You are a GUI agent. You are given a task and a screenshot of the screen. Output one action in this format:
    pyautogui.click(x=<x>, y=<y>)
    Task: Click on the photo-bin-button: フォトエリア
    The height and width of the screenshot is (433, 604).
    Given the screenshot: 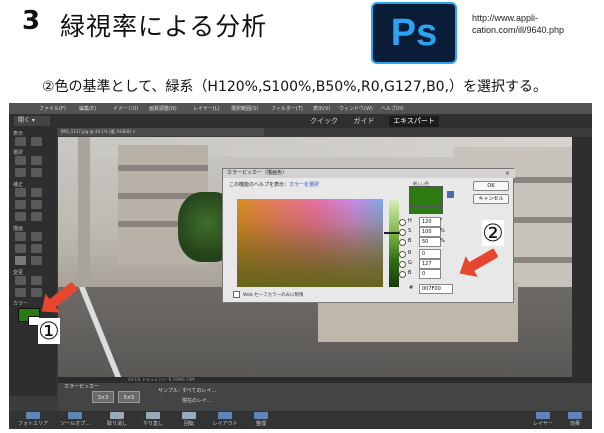 What is the action you would take?
    pyautogui.click(x=33, y=419)
    